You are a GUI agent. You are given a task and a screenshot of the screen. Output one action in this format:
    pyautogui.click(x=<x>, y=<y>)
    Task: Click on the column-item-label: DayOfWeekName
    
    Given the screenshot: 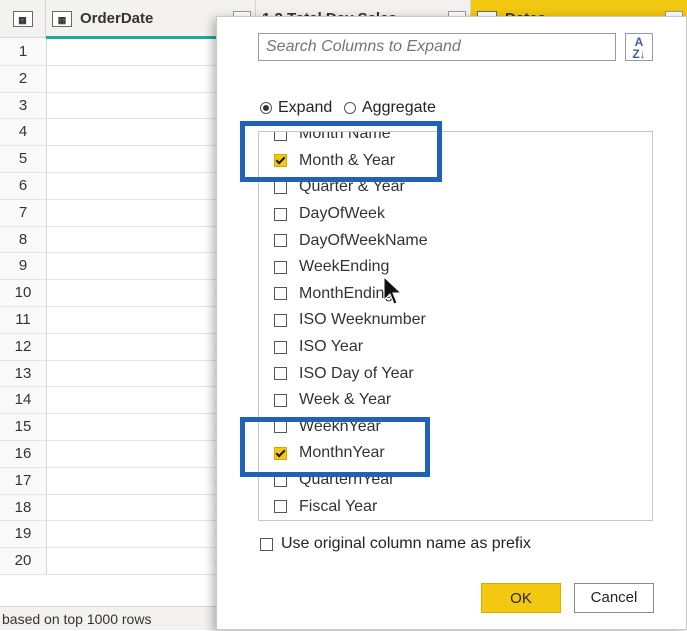 What is the action you would take?
    pyautogui.click(x=363, y=240)
    